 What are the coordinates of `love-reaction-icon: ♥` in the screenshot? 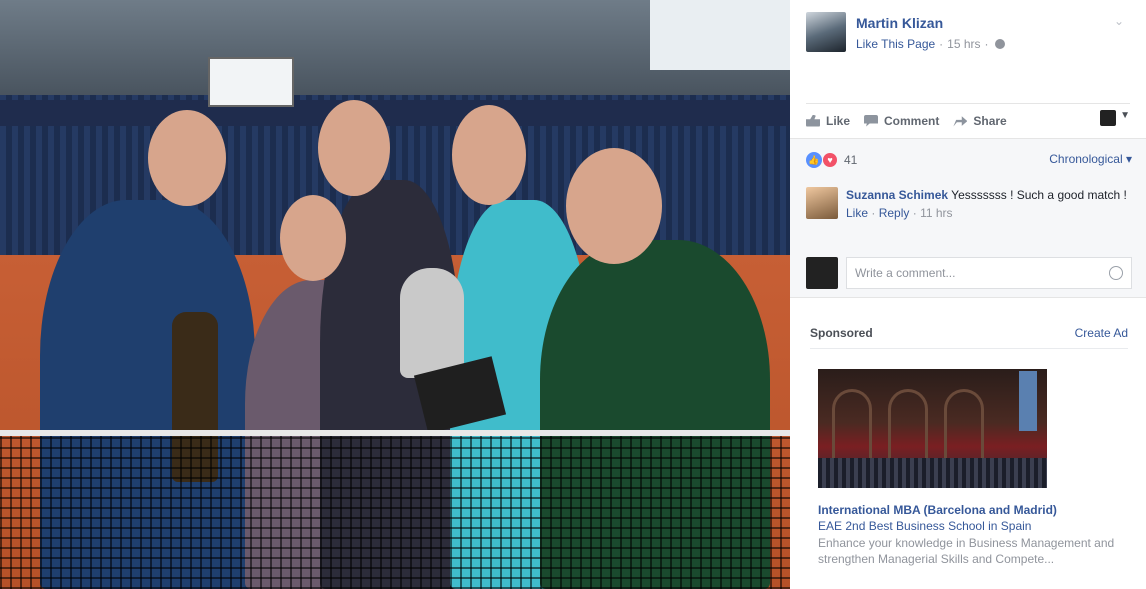 It's located at (830, 160).